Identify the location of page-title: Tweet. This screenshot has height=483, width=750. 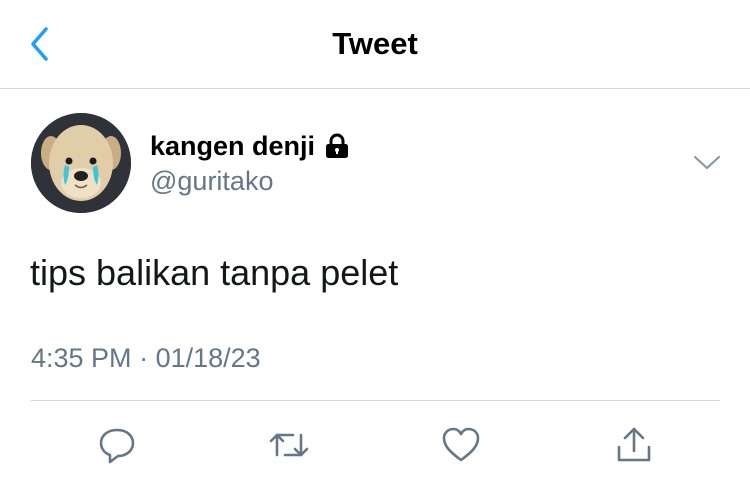
(375, 43).